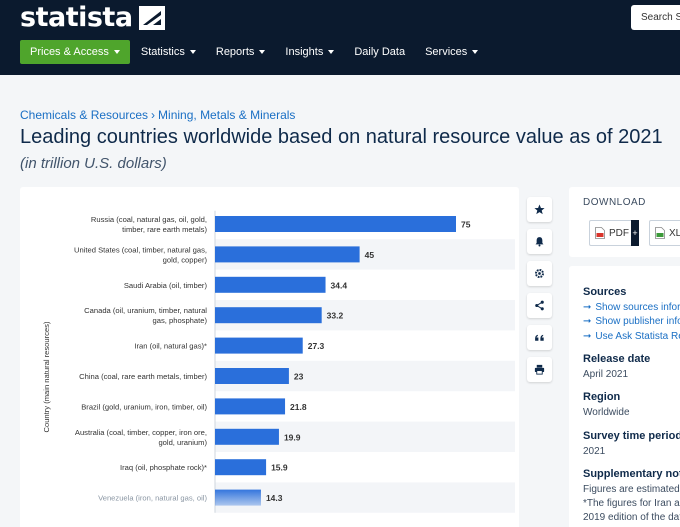  What do you see at coordinates (606, 412) in the screenshot?
I see `region-value: Worldwide` at bounding box center [606, 412].